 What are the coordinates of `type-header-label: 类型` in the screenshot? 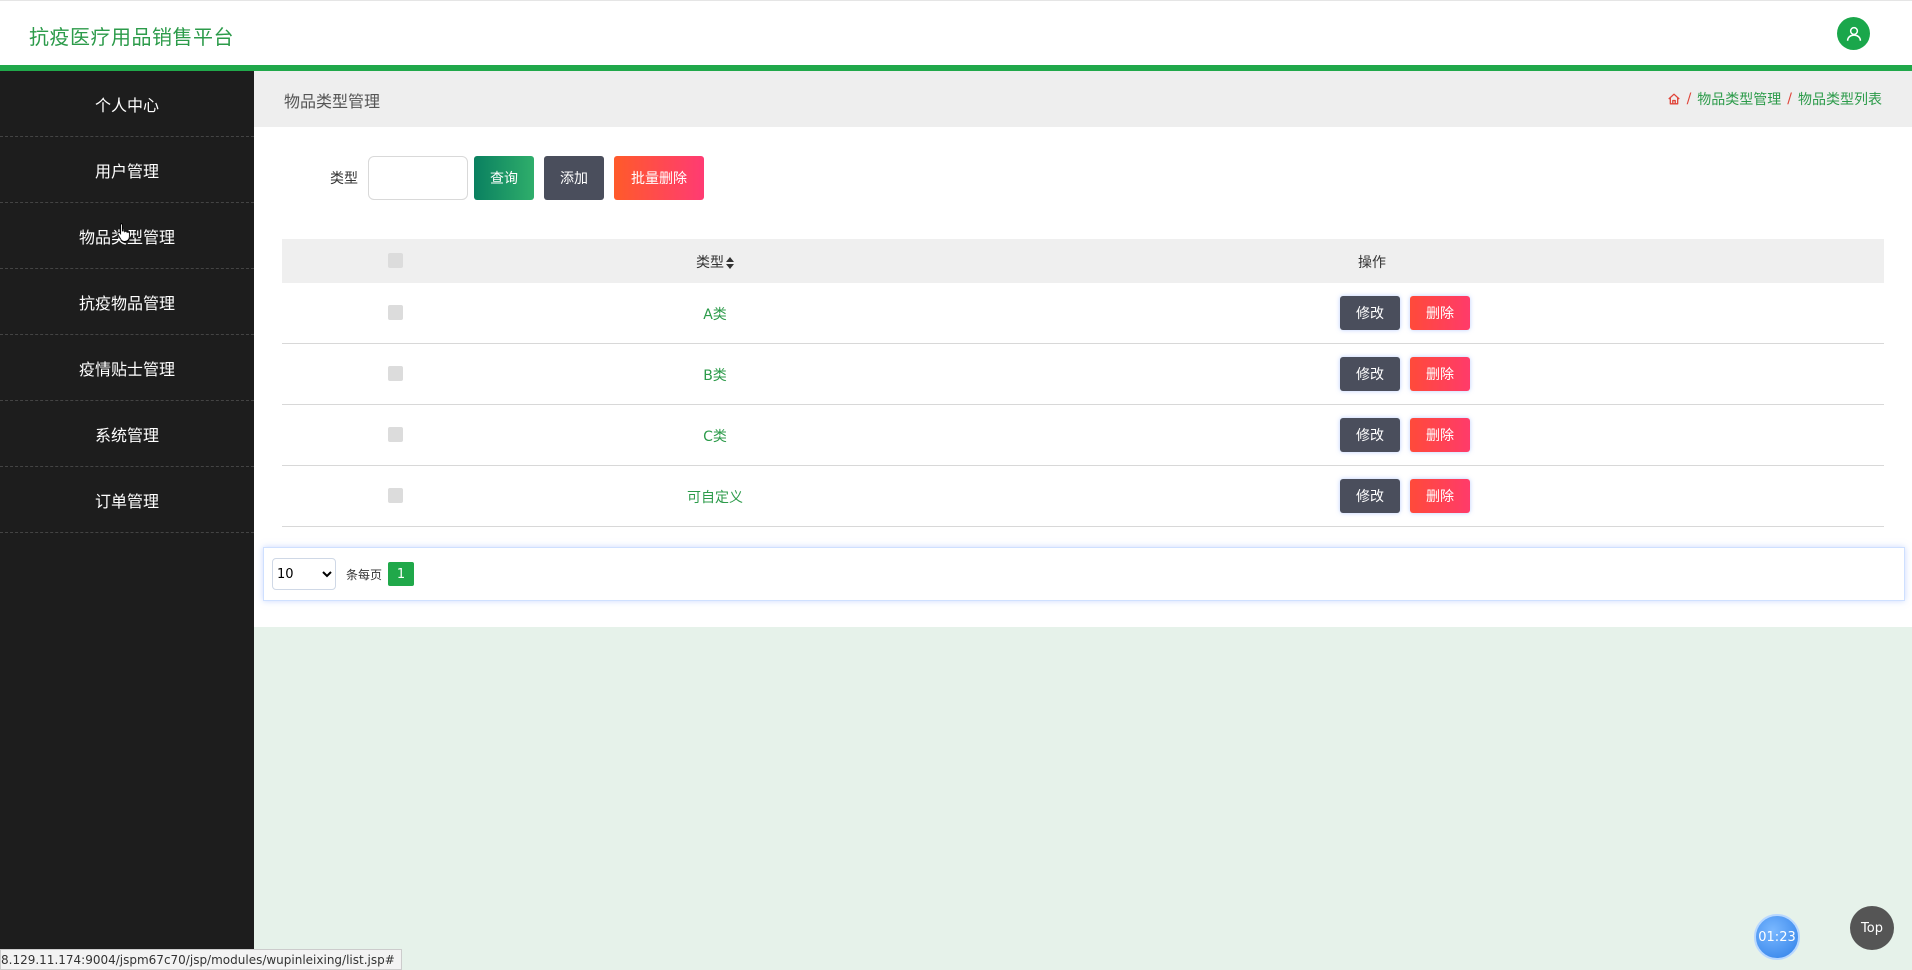 It's located at (710, 263).